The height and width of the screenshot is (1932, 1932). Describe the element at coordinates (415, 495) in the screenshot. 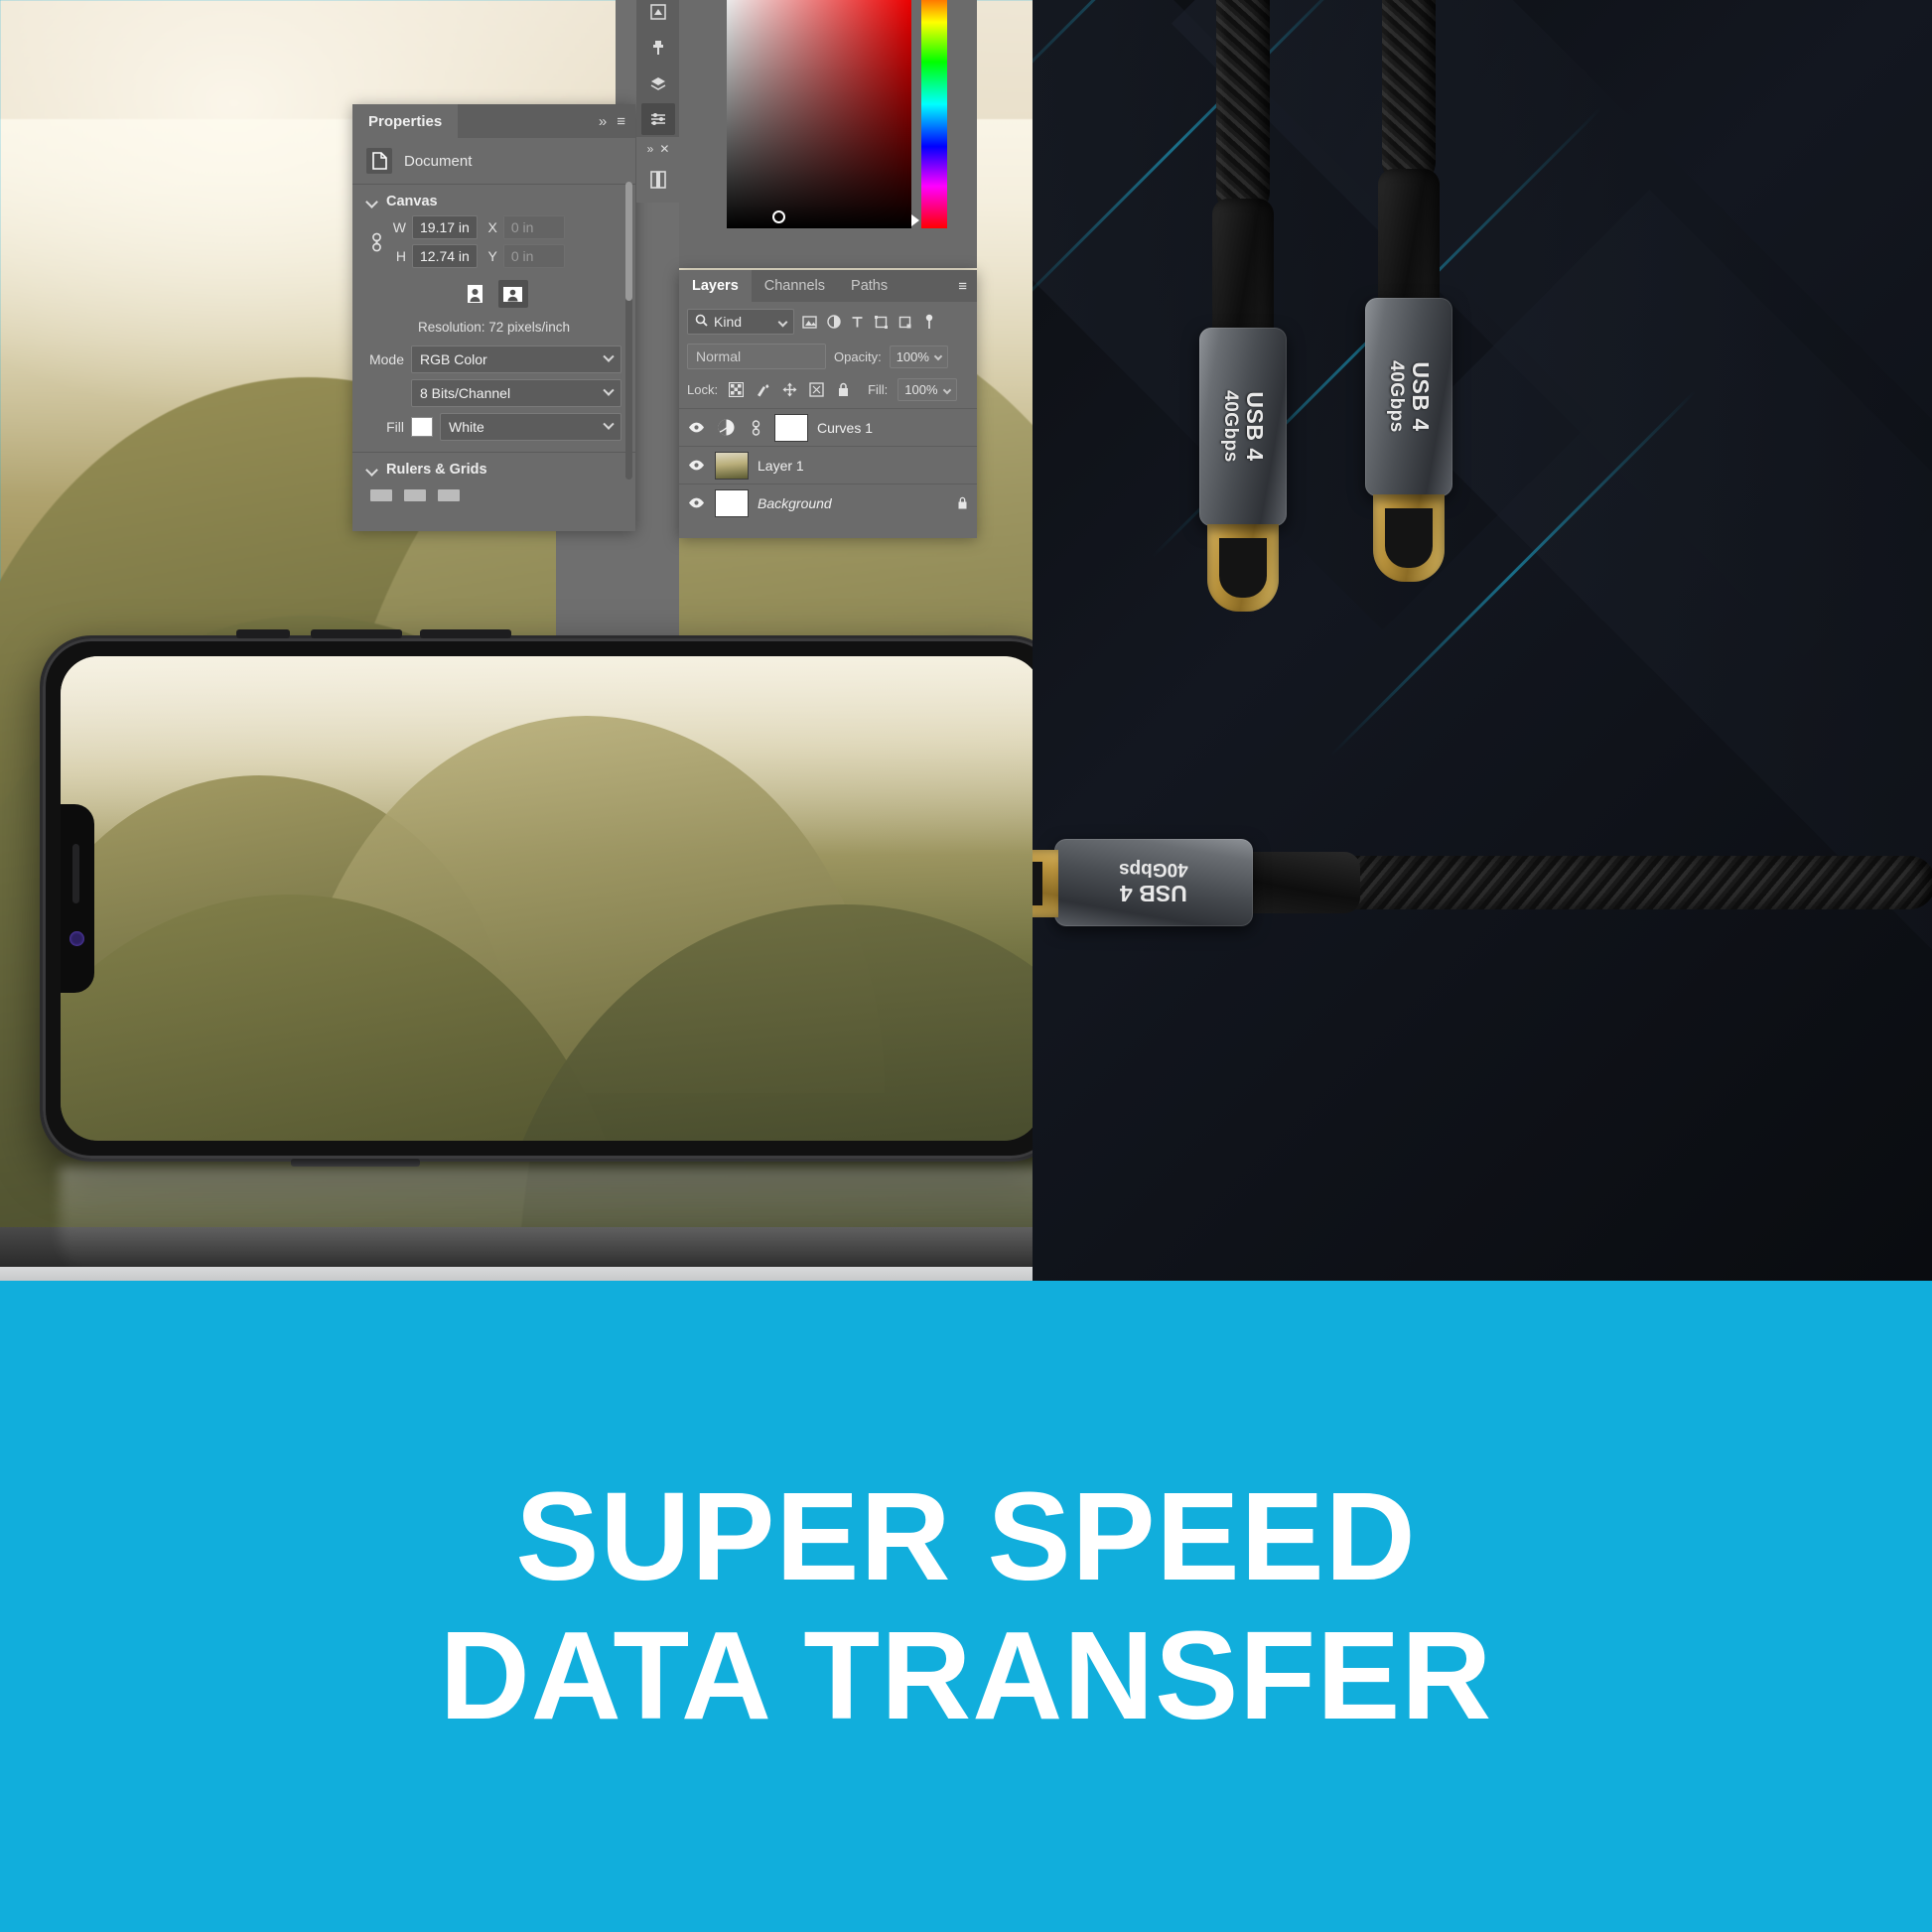

I see `grid-icon` at that location.